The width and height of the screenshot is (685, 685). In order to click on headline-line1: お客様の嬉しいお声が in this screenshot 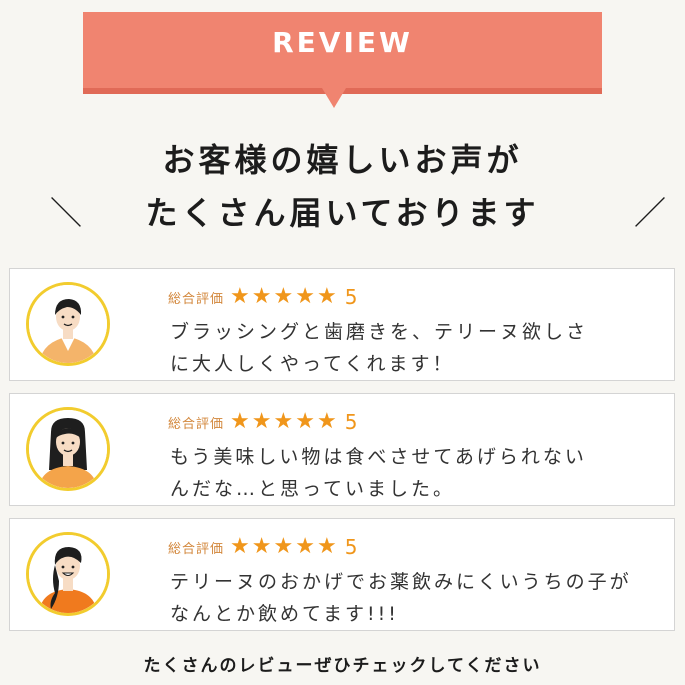, I will do `click(342, 160)`.